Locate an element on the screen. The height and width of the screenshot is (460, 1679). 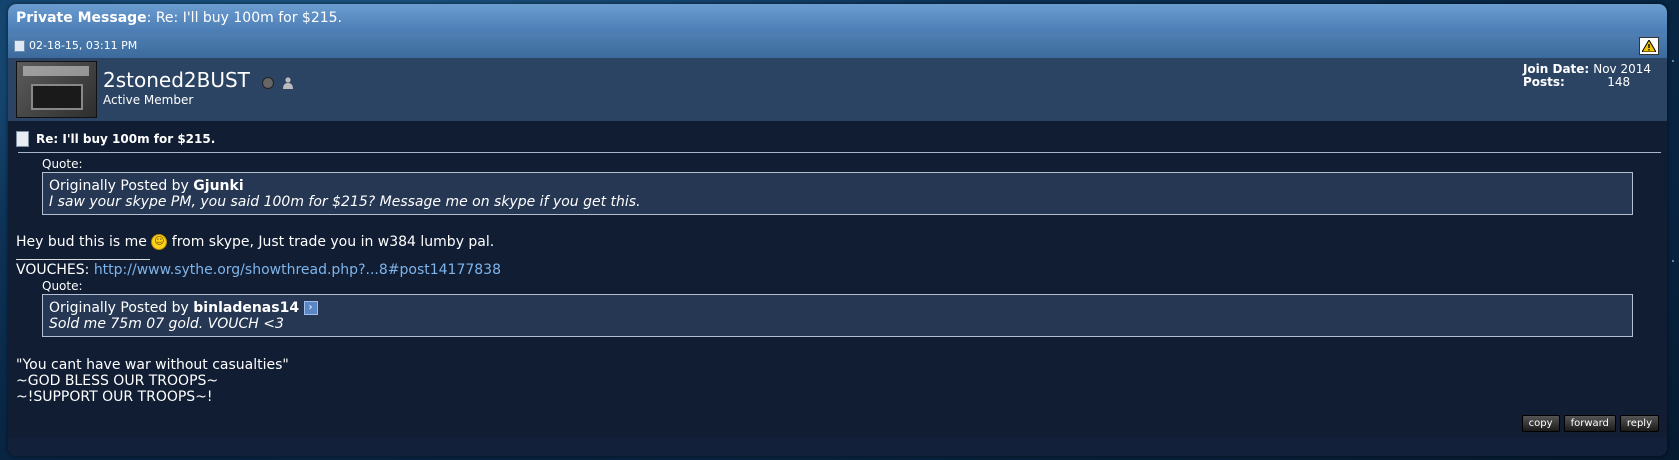
posts-label: Posts: is located at coordinates (1543, 82).